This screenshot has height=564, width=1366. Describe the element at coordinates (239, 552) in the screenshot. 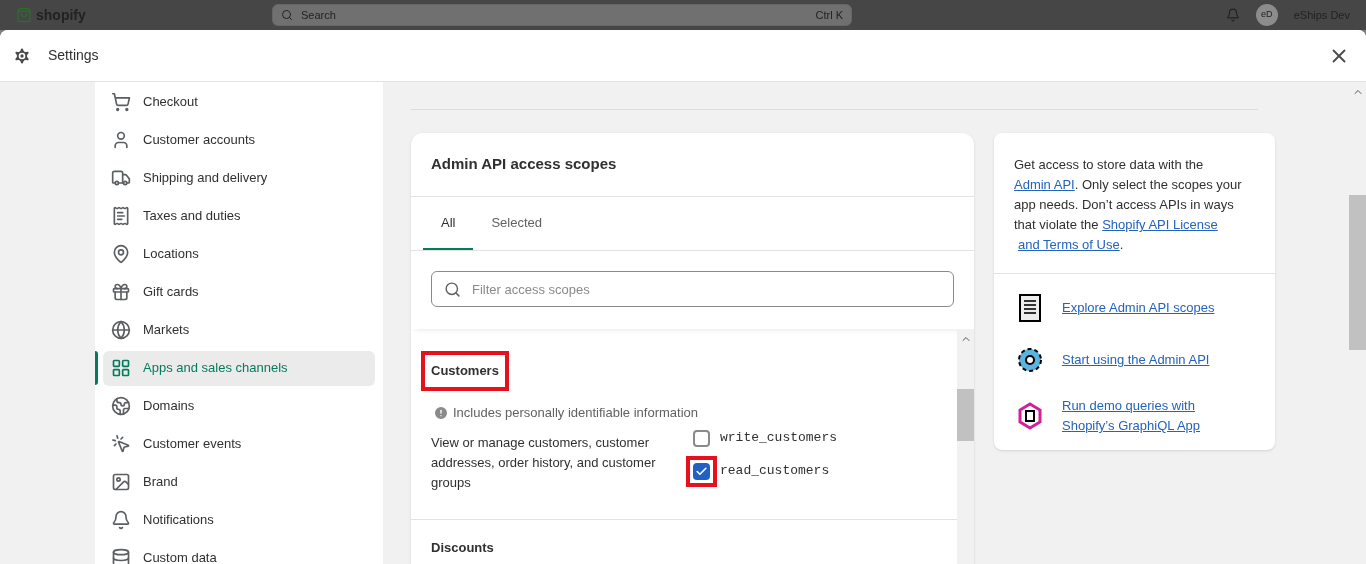

I see `sidebar-item: Custom data` at that location.